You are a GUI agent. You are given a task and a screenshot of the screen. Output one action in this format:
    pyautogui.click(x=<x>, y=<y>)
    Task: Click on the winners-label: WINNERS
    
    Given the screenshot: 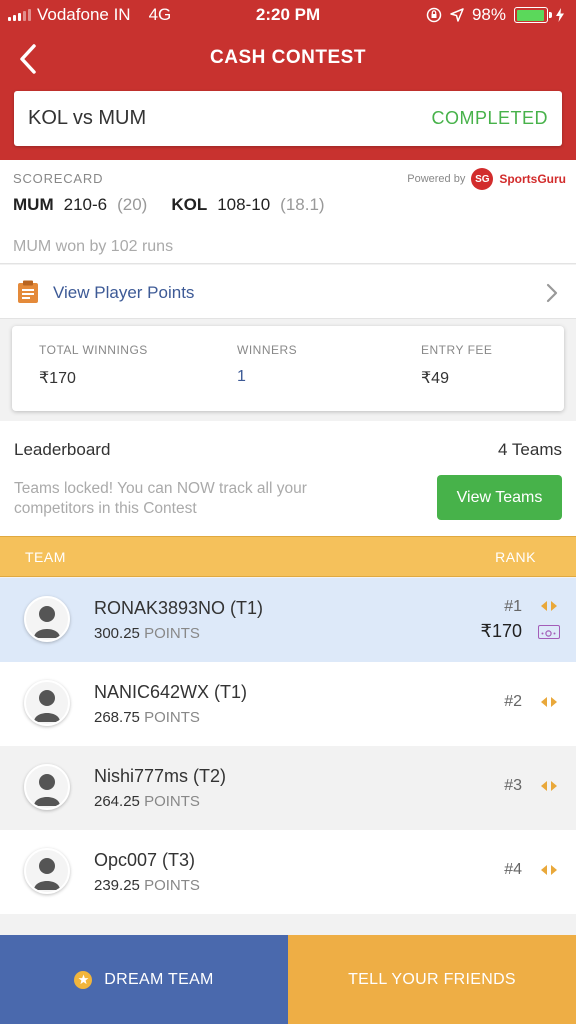 What is the action you would take?
    pyautogui.click(x=267, y=350)
    